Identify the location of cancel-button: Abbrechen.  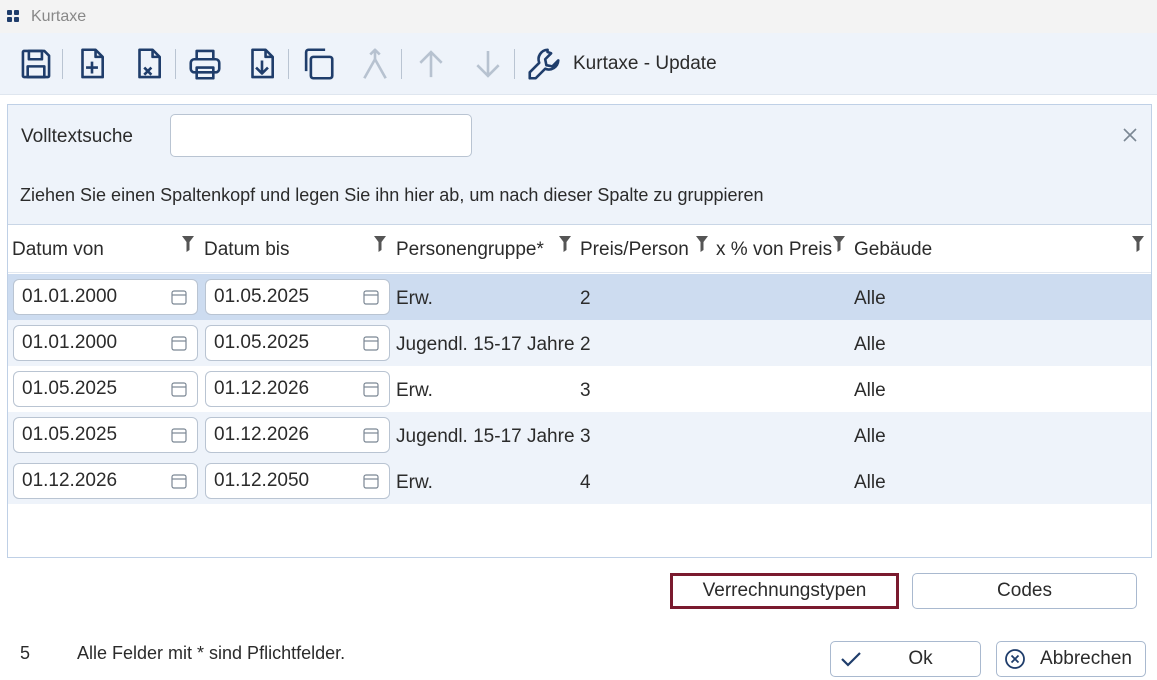
(1071, 659).